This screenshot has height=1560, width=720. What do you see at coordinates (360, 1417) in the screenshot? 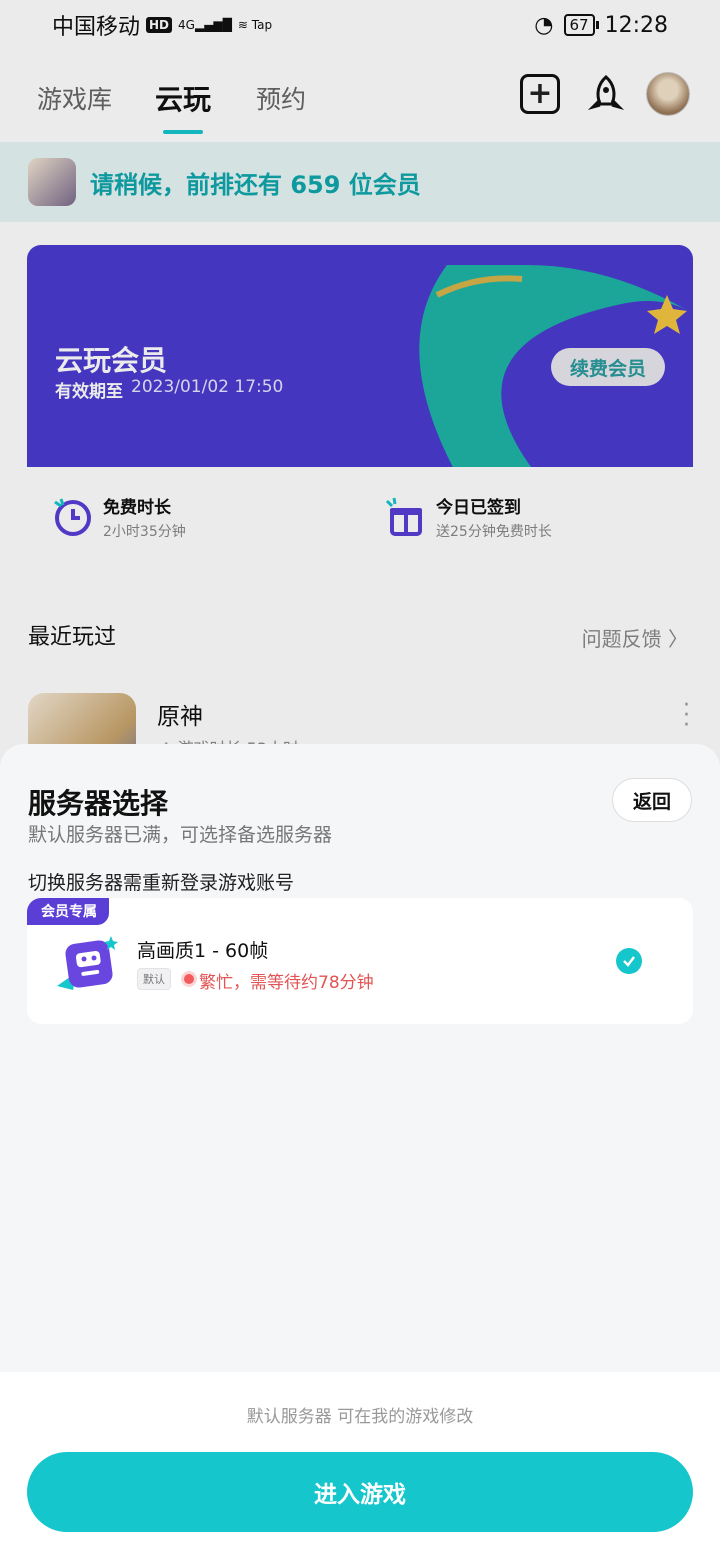
I see `footer-note: 默认服务器 可在我的游戏修改` at bounding box center [360, 1417].